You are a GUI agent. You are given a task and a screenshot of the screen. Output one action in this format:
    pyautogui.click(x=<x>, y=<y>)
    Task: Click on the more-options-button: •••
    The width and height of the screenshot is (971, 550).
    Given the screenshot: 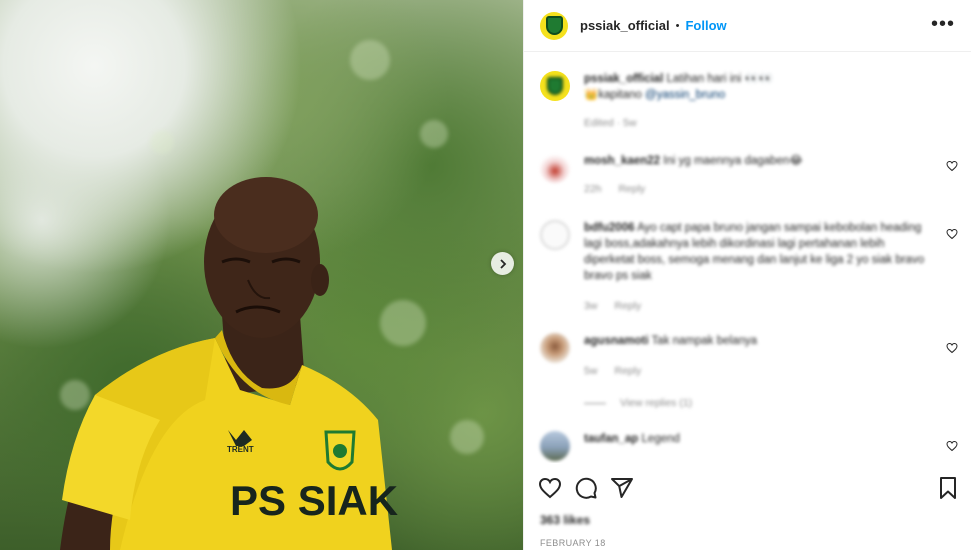 What is the action you would take?
    pyautogui.click(x=943, y=24)
    